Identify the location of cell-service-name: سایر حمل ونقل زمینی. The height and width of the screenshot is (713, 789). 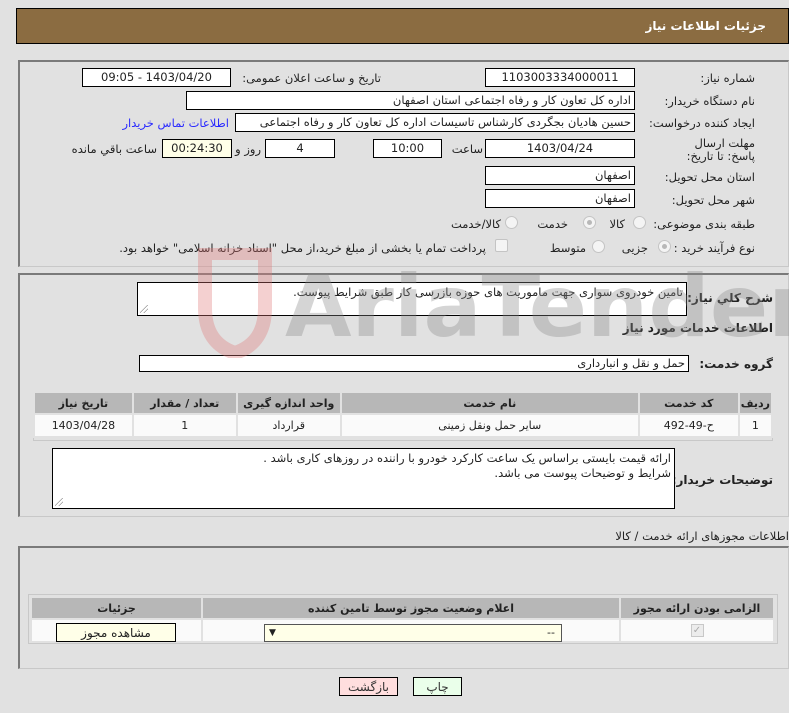
(489, 425).